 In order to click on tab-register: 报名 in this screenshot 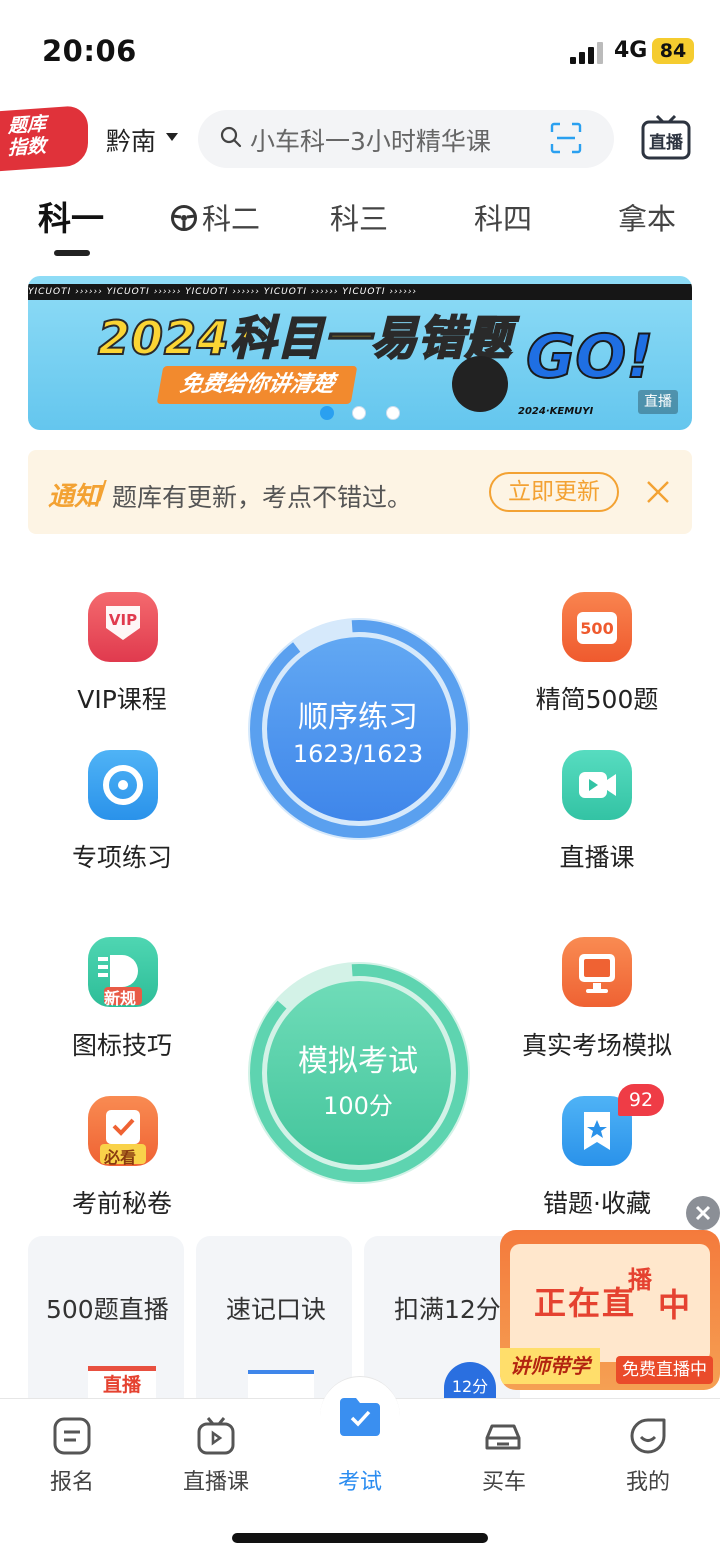, I will do `click(72, 1480)`.